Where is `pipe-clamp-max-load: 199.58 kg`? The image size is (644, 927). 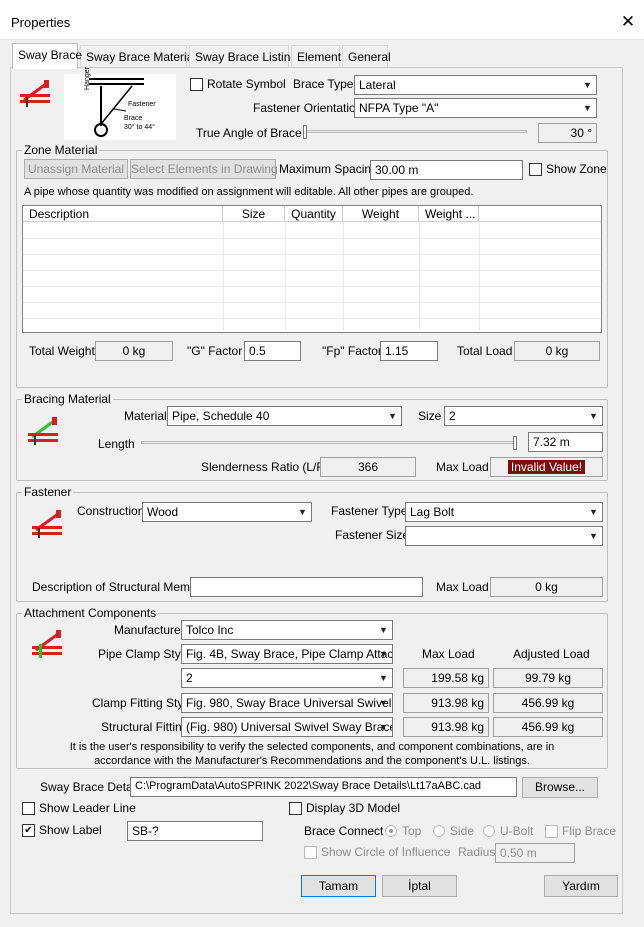
pipe-clamp-max-load: 199.58 kg is located at coordinates (446, 678).